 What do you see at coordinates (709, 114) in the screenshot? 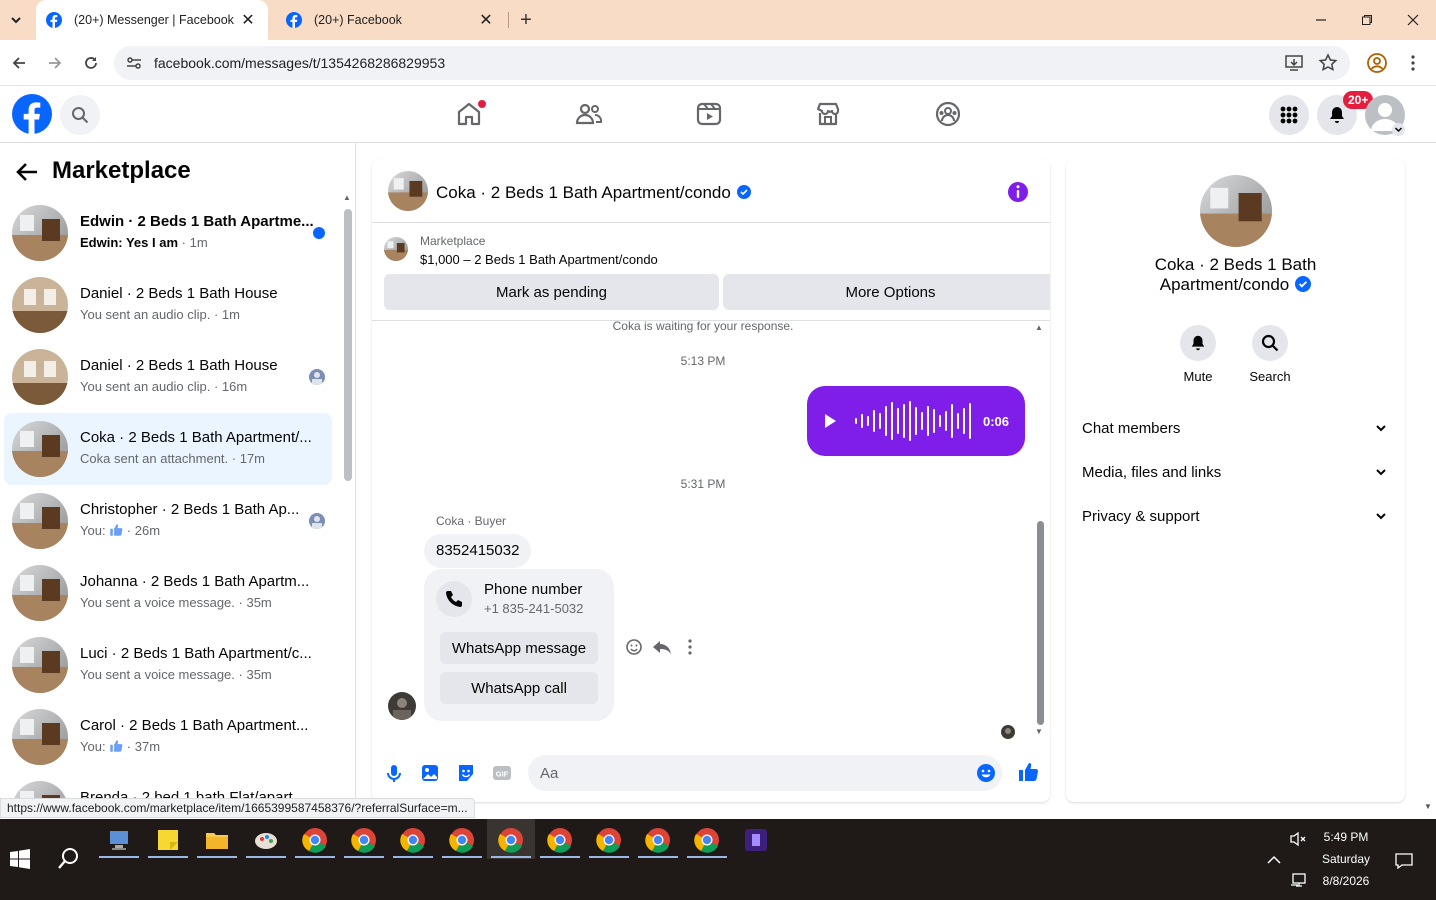
I see `video-icon` at bounding box center [709, 114].